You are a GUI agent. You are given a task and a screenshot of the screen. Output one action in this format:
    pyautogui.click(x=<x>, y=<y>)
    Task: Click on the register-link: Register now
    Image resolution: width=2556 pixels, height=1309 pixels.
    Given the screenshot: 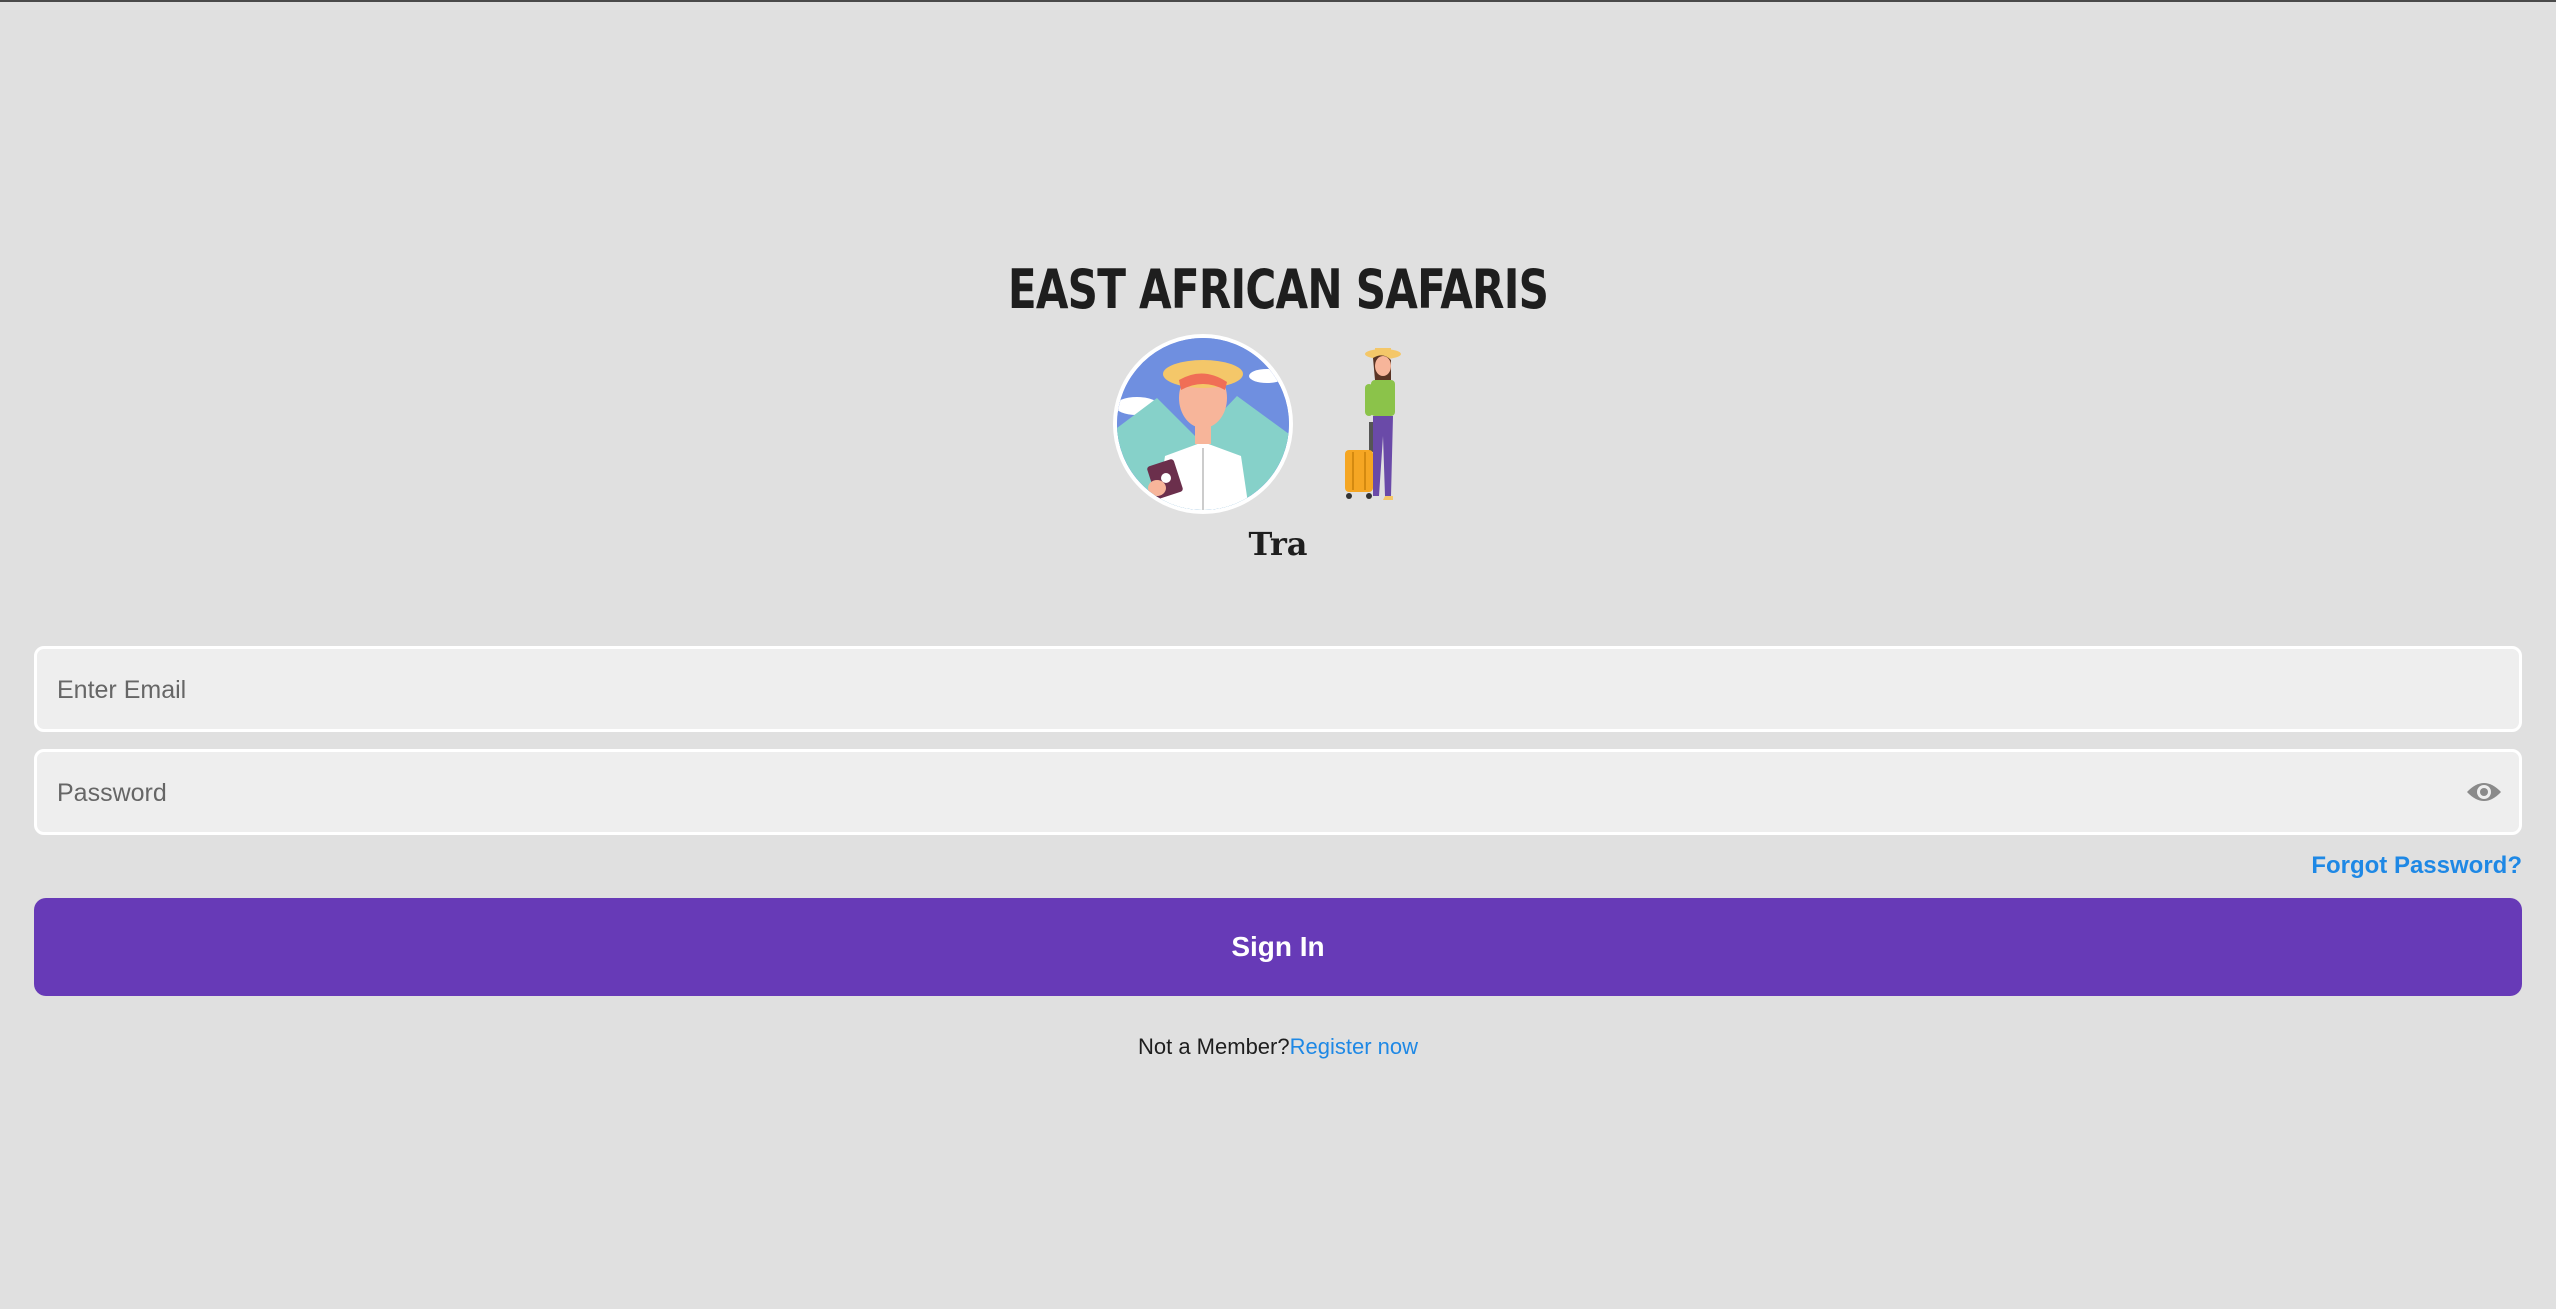 What is the action you would take?
    pyautogui.click(x=1354, y=1046)
    